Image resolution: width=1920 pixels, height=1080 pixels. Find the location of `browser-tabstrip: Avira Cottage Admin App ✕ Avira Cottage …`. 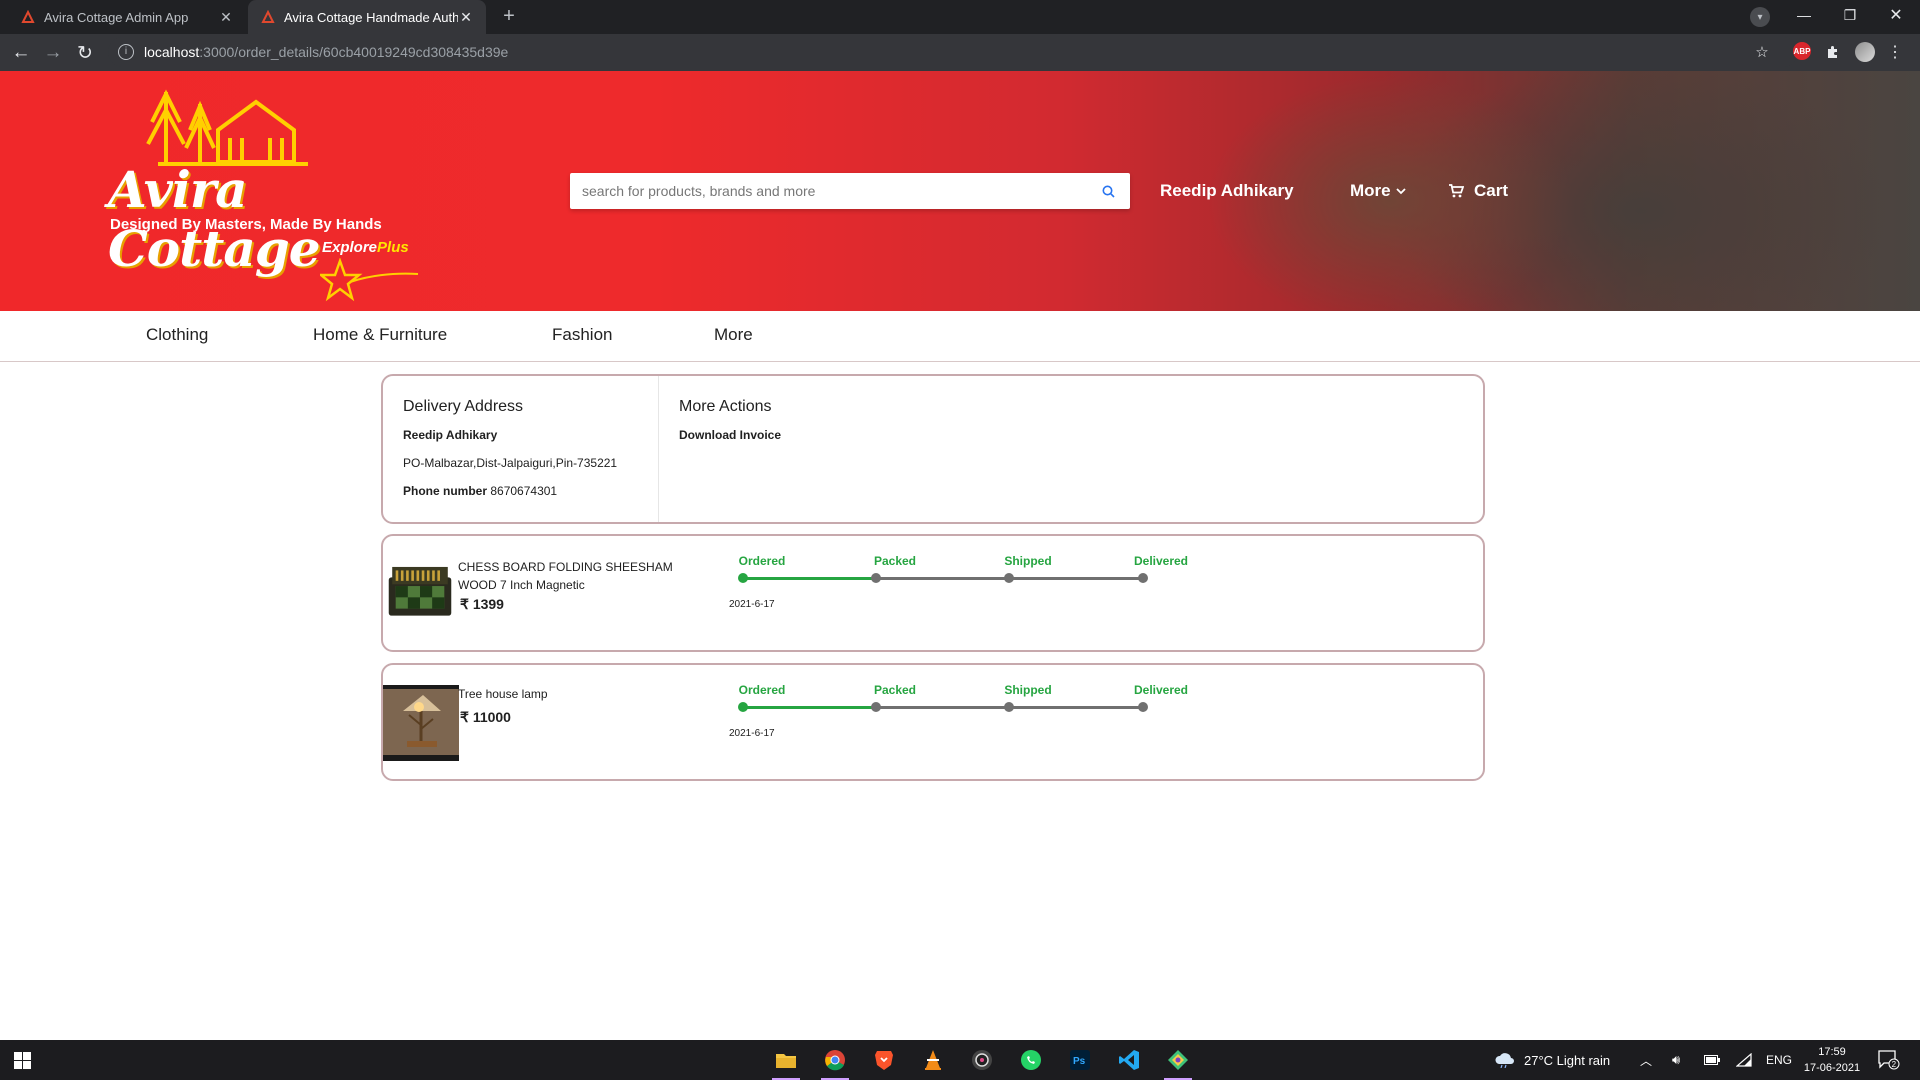

browser-tabstrip: Avira Cottage Admin App ✕ Avira Cottage … is located at coordinates (960, 17).